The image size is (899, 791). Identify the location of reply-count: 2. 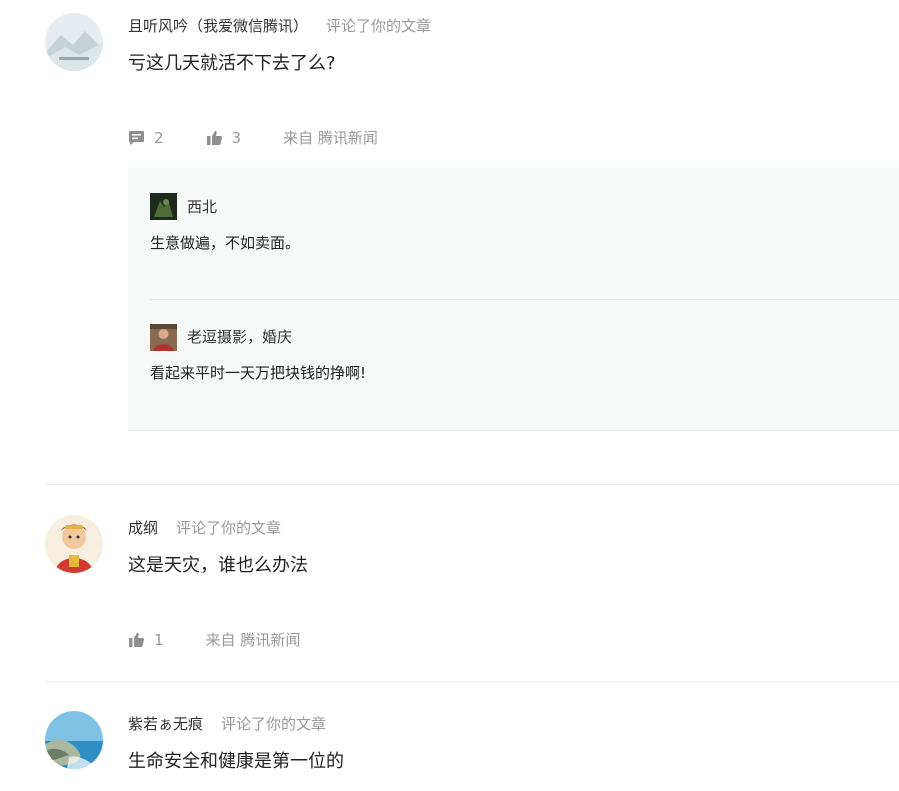
(159, 138).